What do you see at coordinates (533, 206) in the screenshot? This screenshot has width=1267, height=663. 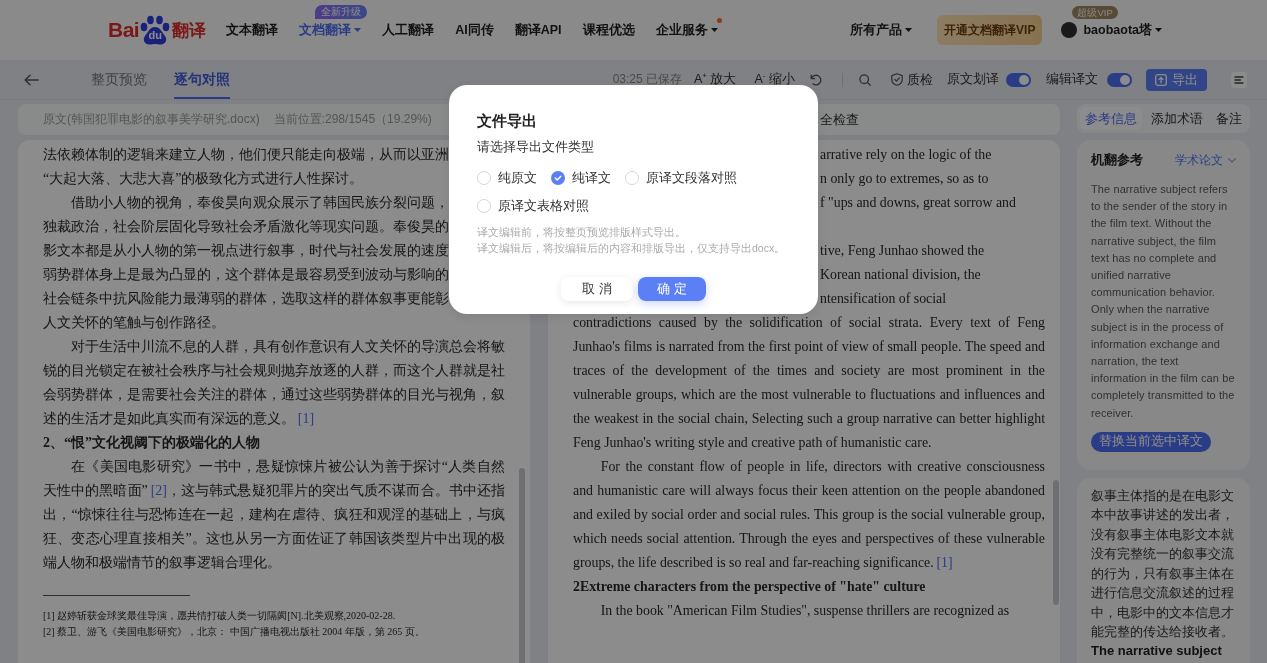 I see `radio-option: 原译文表格对照` at bounding box center [533, 206].